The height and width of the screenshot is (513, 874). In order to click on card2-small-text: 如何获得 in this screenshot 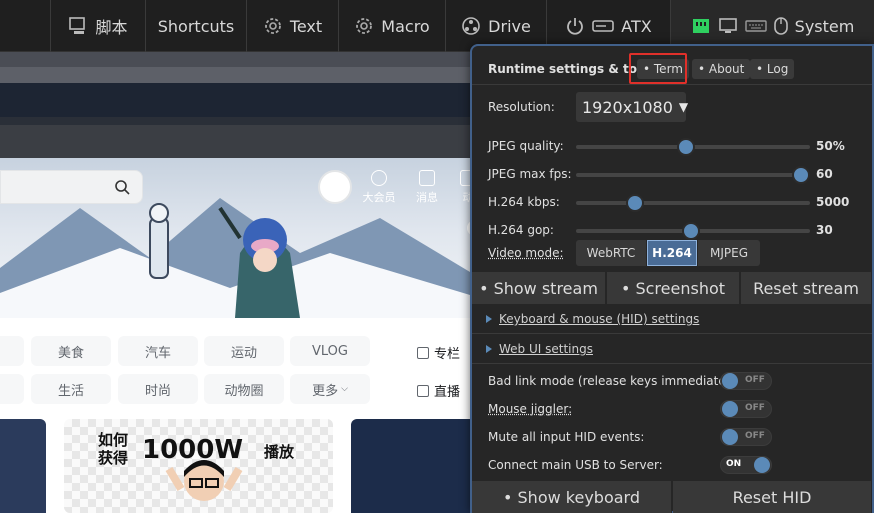, I will do `click(113, 449)`.